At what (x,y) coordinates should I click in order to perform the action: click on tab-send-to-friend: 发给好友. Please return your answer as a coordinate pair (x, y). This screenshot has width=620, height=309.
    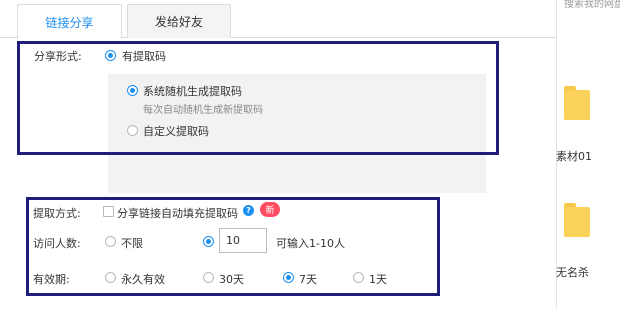
    Looking at the image, I should click on (179, 21).